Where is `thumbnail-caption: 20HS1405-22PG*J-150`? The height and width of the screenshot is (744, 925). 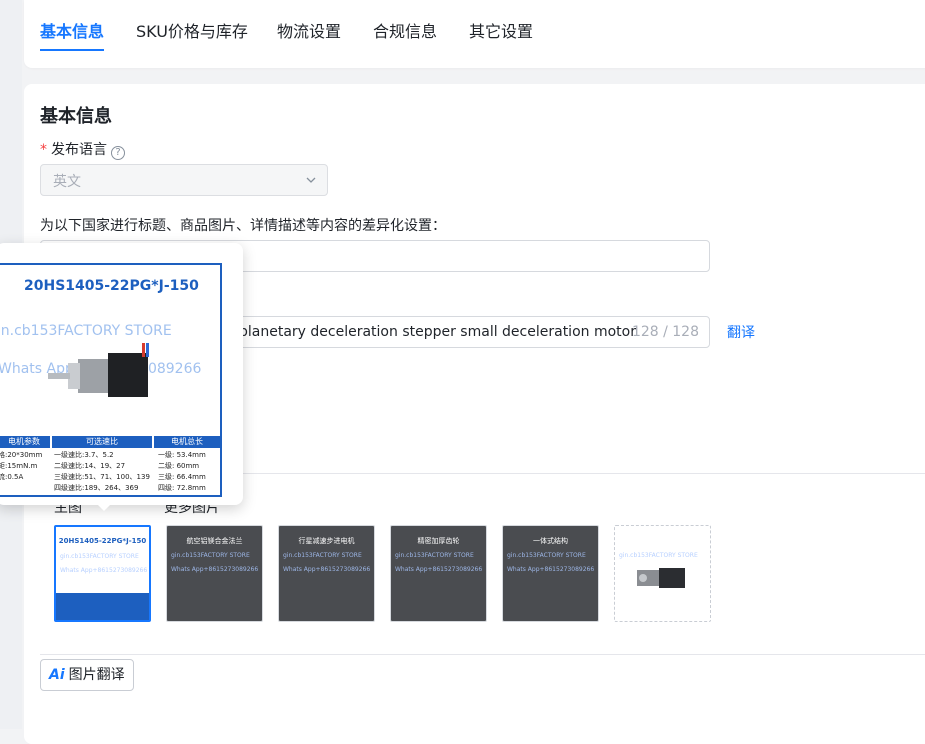
thumbnail-caption: 20HS1405-22PG*J-150 is located at coordinates (102, 541).